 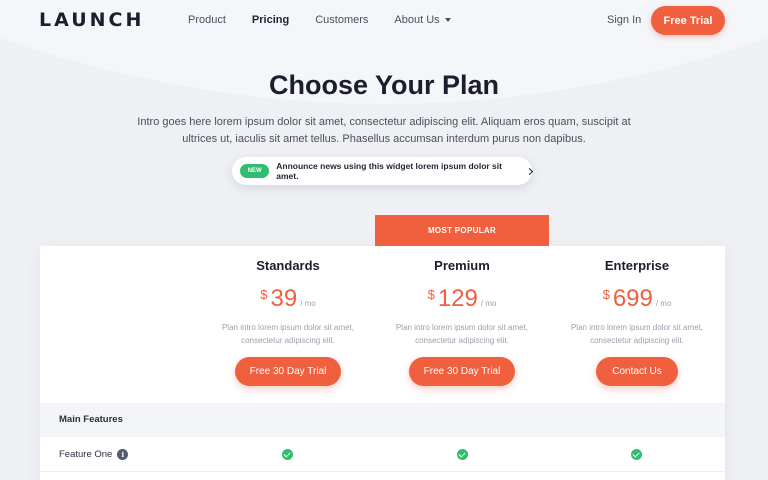 What do you see at coordinates (288, 371) in the screenshot?
I see `standards-trial-button: Free 30 Day Trial` at bounding box center [288, 371].